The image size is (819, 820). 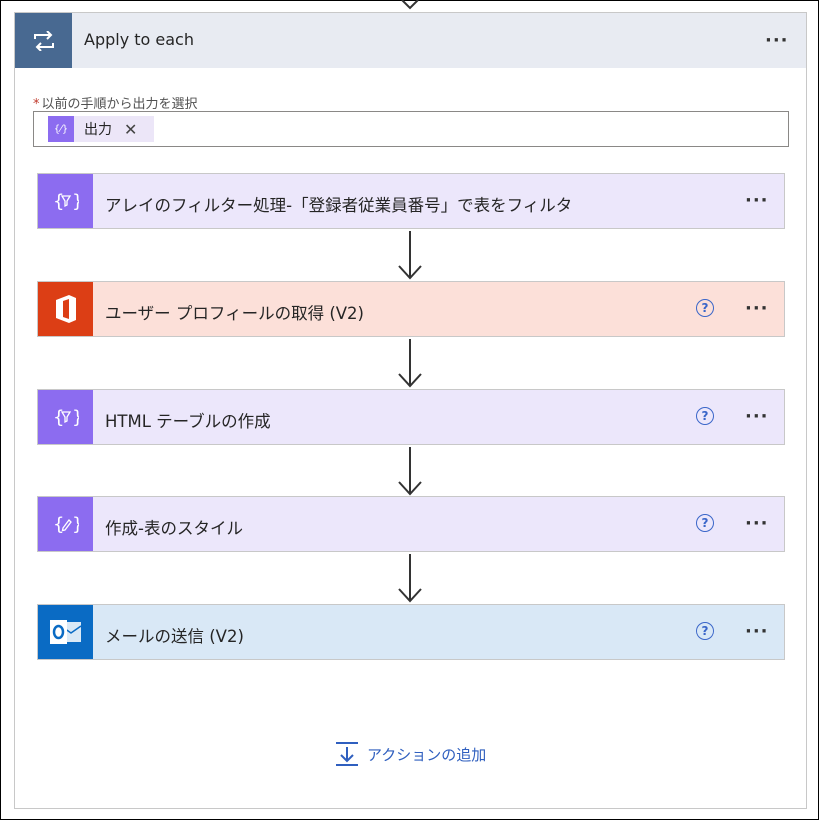 What do you see at coordinates (174, 528) in the screenshot?
I see `step-title: 作成-表のスタイル` at bounding box center [174, 528].